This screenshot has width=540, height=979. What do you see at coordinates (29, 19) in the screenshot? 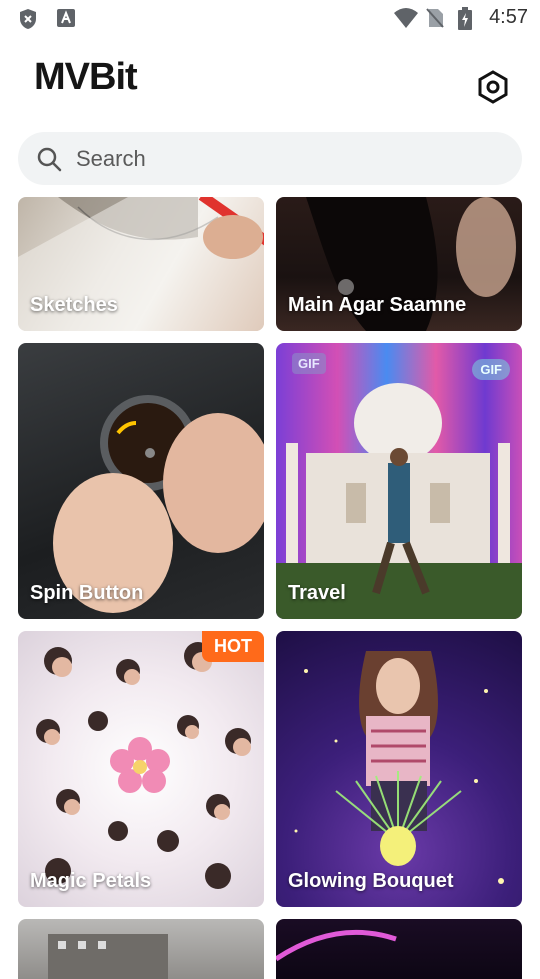
I see `shield-icon` at bounding box center [29, 19].